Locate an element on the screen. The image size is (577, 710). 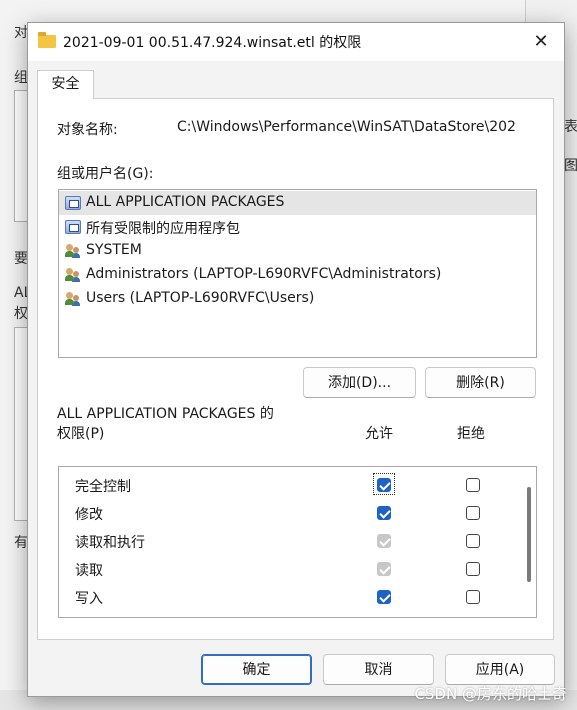
bg-label: 要 is located at coordinates (21, 259).